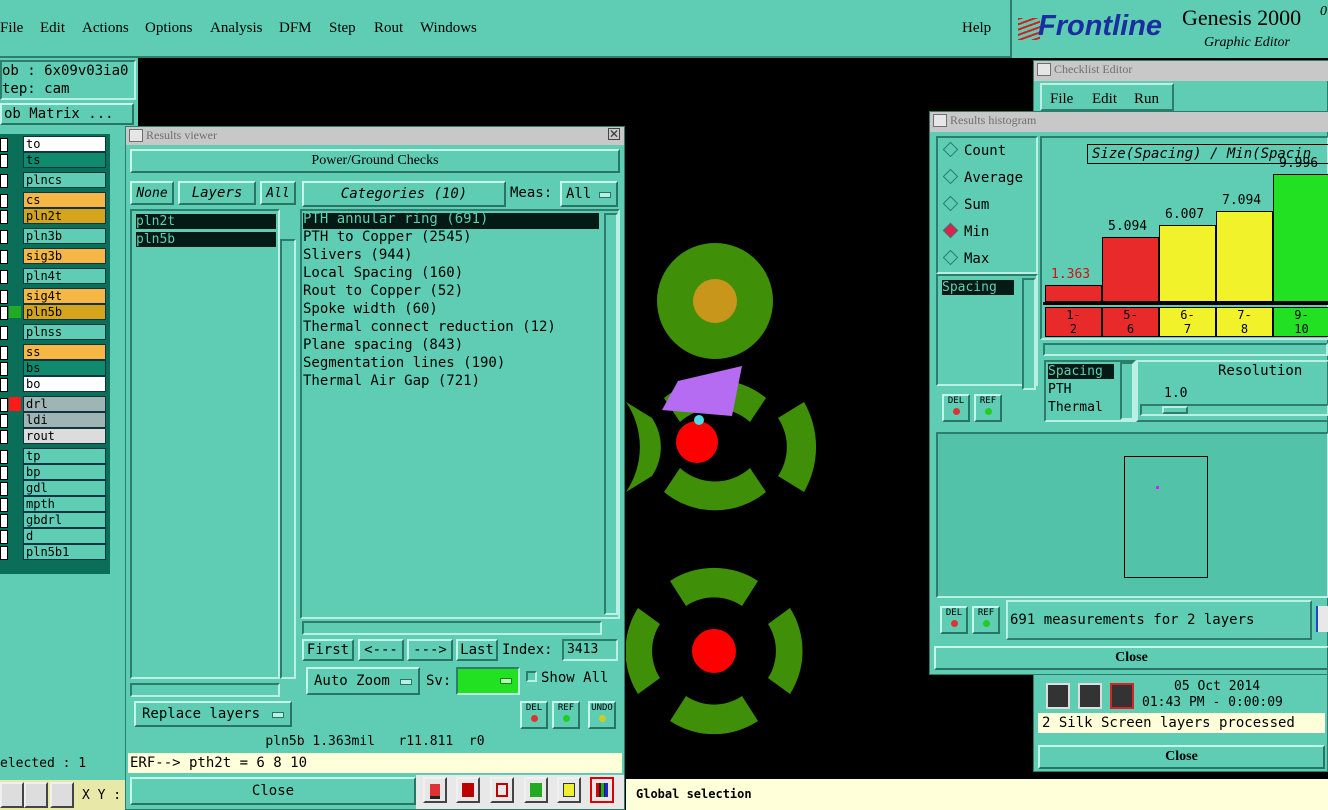 This screenshot has height=810, width=1328. Describe the element at coordinates (363, 681) in the screenshot. I see `auto-zoom-dropdown: Auto Zoom` at that location.